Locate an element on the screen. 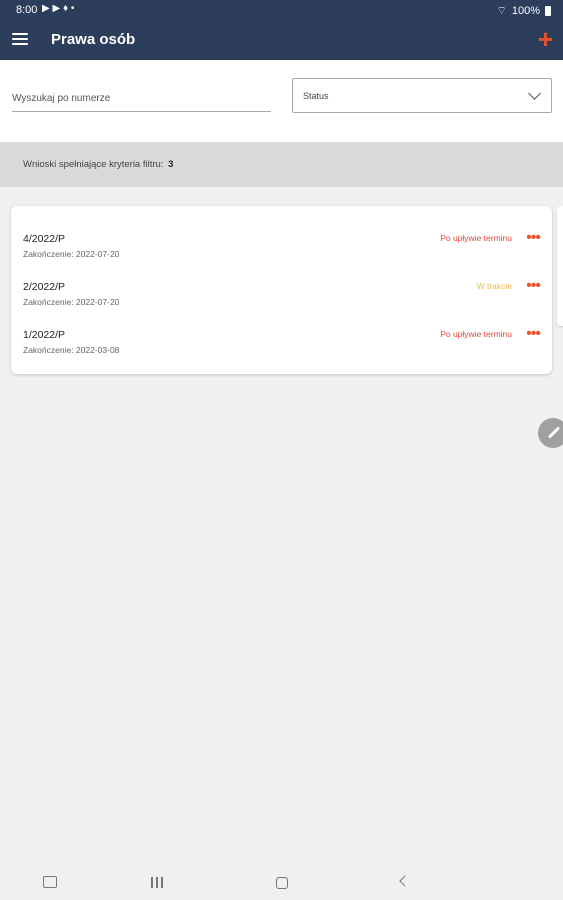 The image size is (563, 900). results-count: 3 is located at coordinates (171, 164).